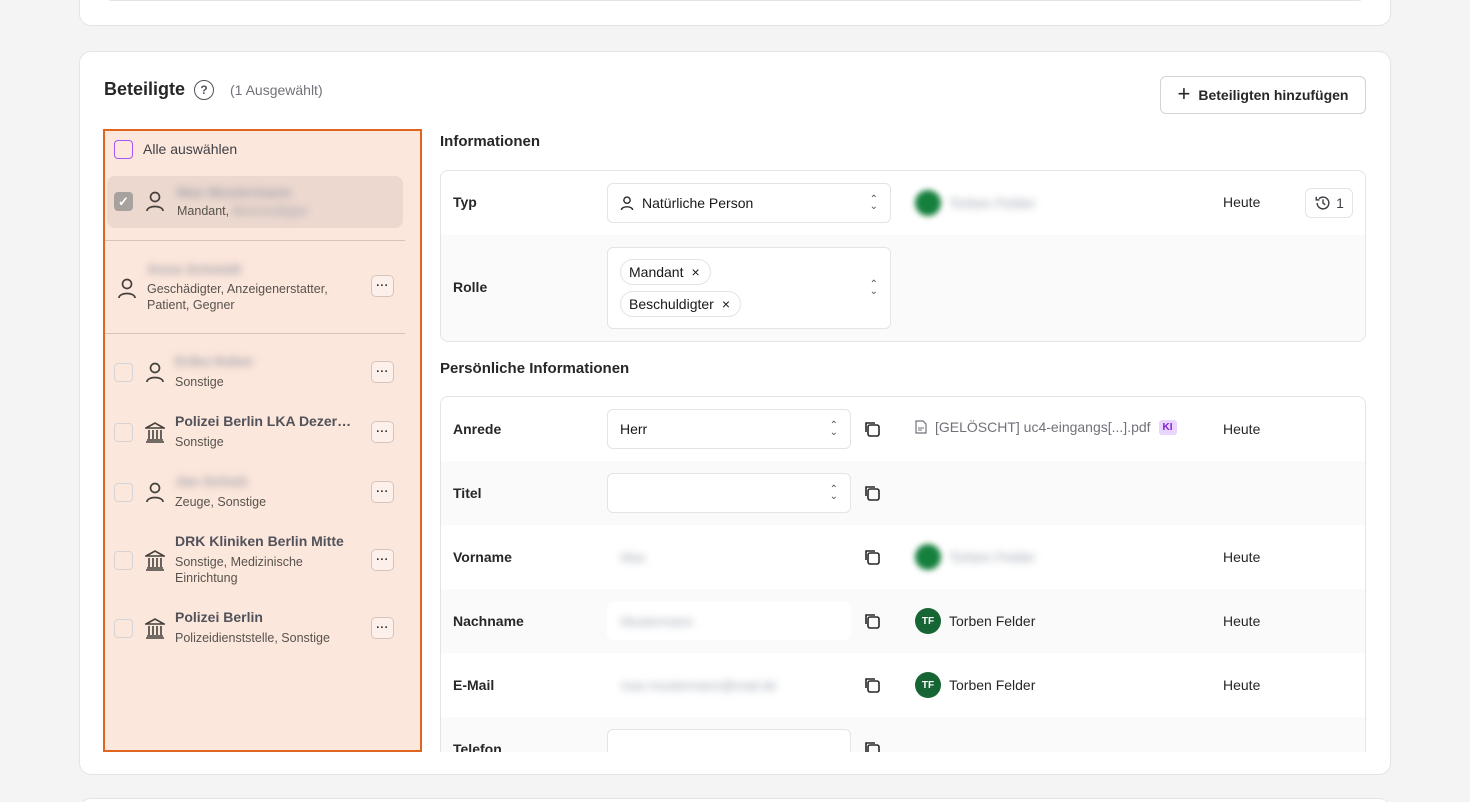  I want to click on vorname-date: Heute, so click(1242, 557).